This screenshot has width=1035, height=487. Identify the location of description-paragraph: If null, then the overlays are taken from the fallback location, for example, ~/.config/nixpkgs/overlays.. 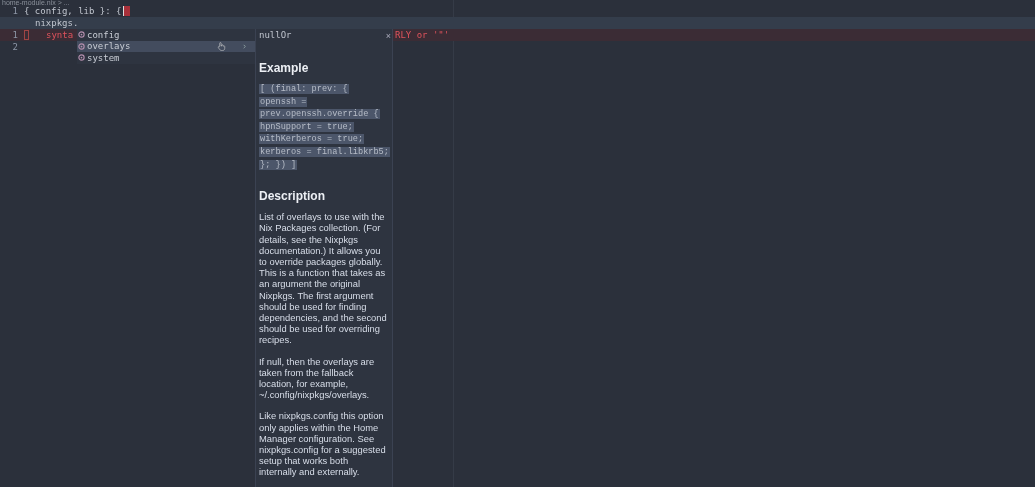
(317, 378).